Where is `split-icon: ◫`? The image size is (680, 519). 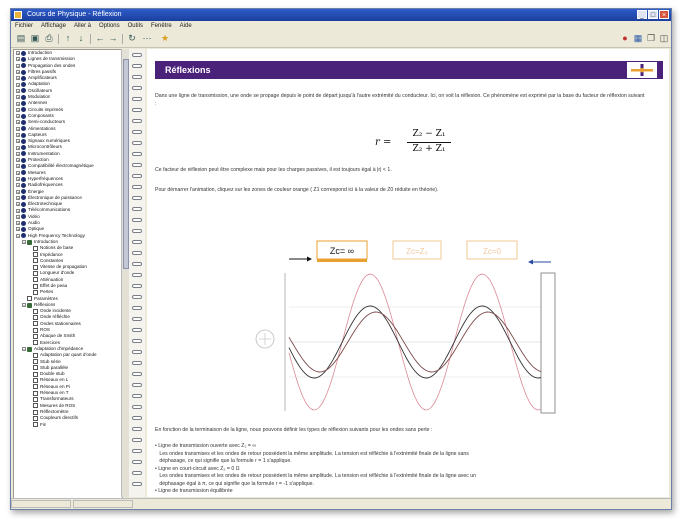 split-icon: ◫ is located at coordinates (664, 38).